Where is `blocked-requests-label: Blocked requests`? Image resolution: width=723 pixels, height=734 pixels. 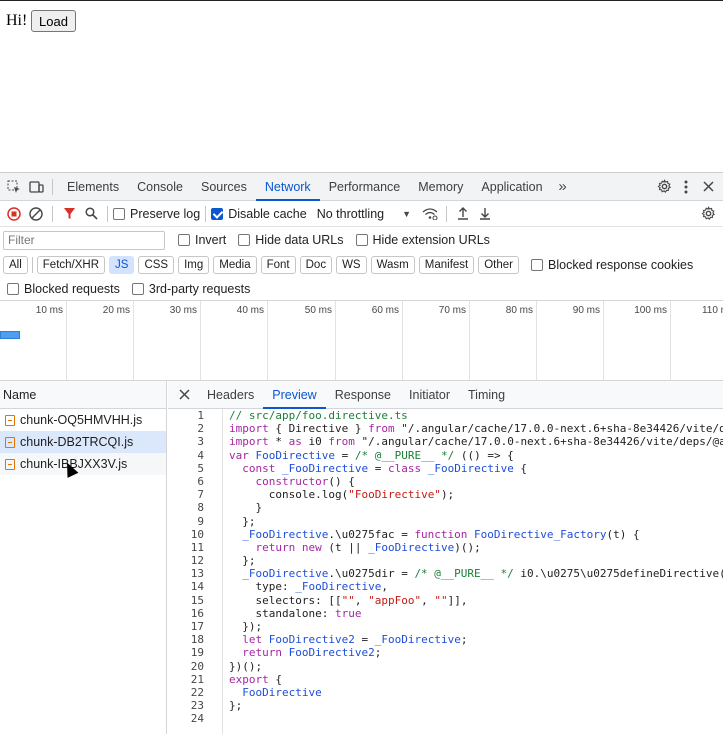
blocked-requests-label: Blocked requests is located at coordinates (72, 288).